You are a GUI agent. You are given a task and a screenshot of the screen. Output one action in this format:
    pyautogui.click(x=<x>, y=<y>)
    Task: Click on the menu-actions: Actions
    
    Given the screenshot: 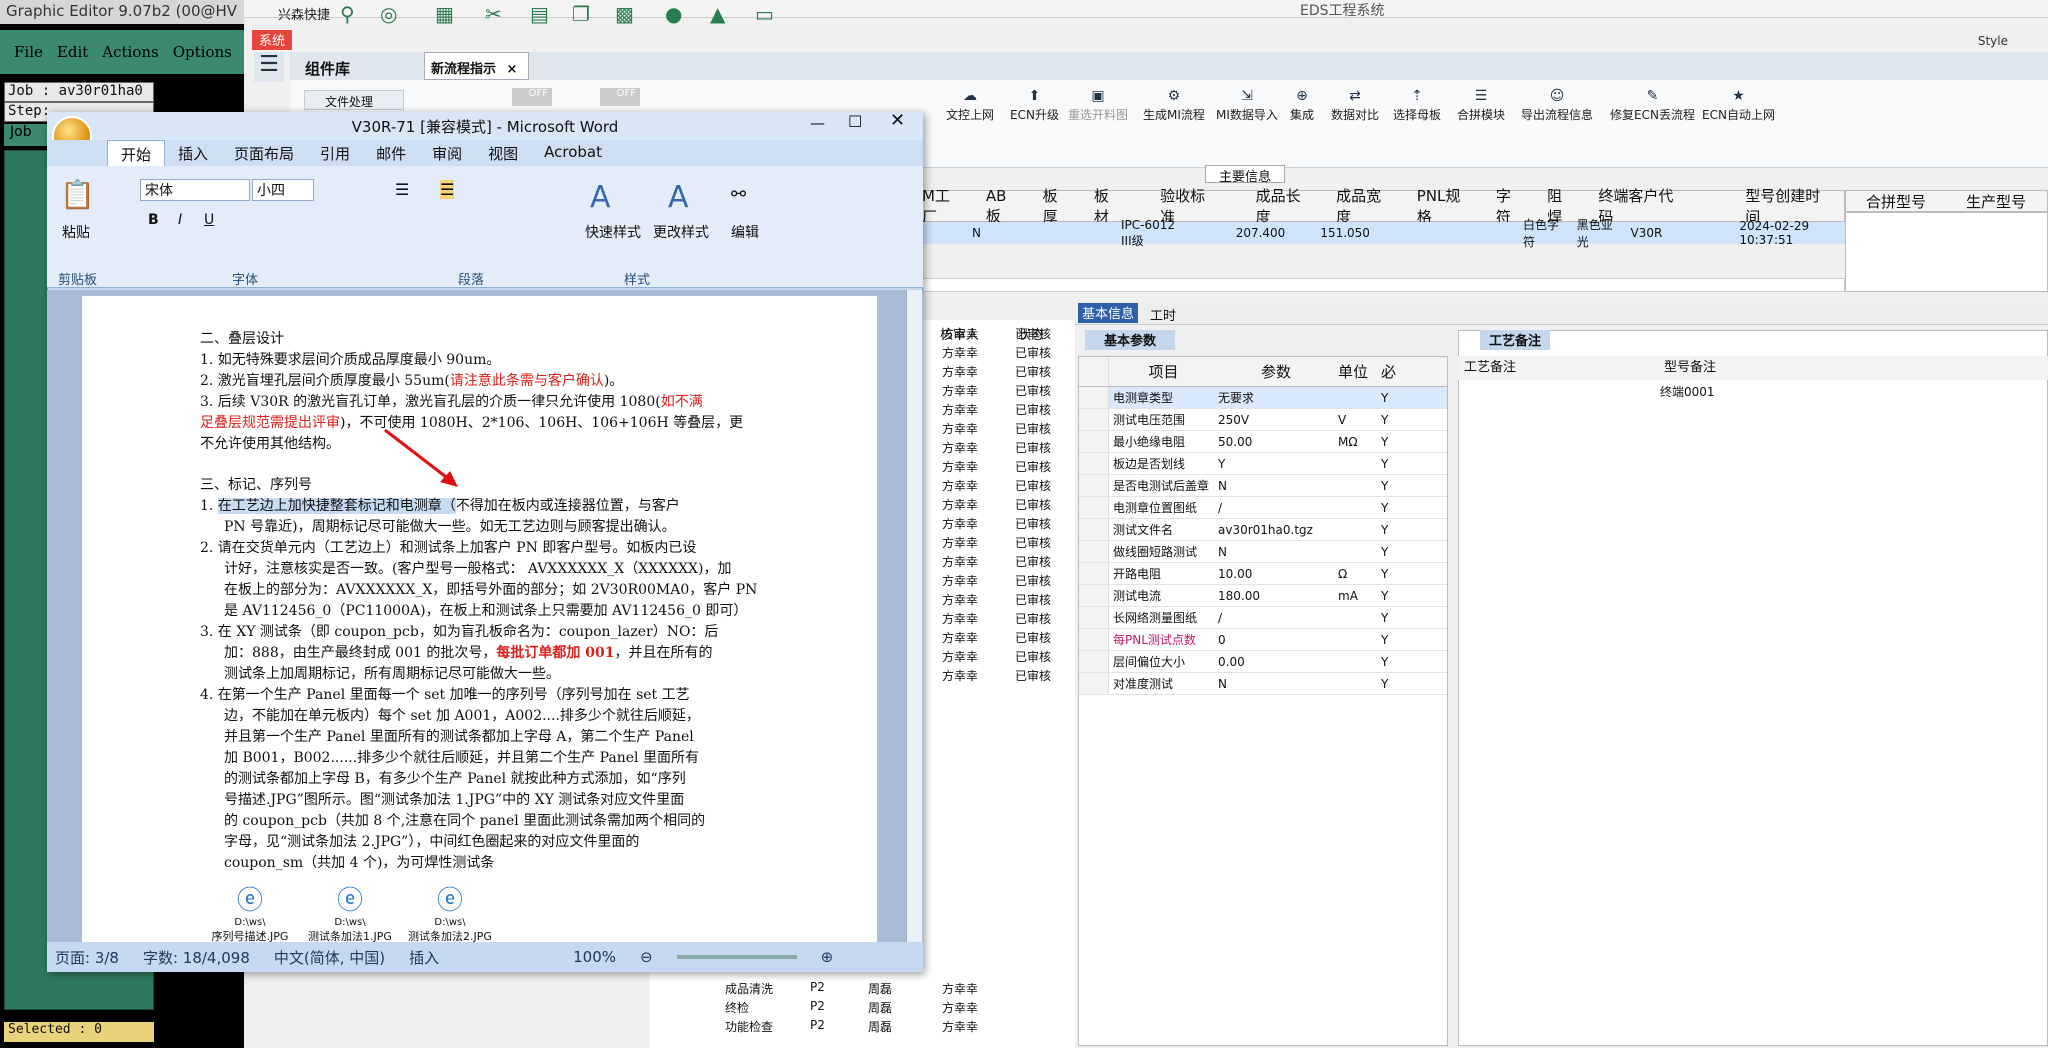 What is the action you would take?
    pyautogui.click(x=130, y=52)
    